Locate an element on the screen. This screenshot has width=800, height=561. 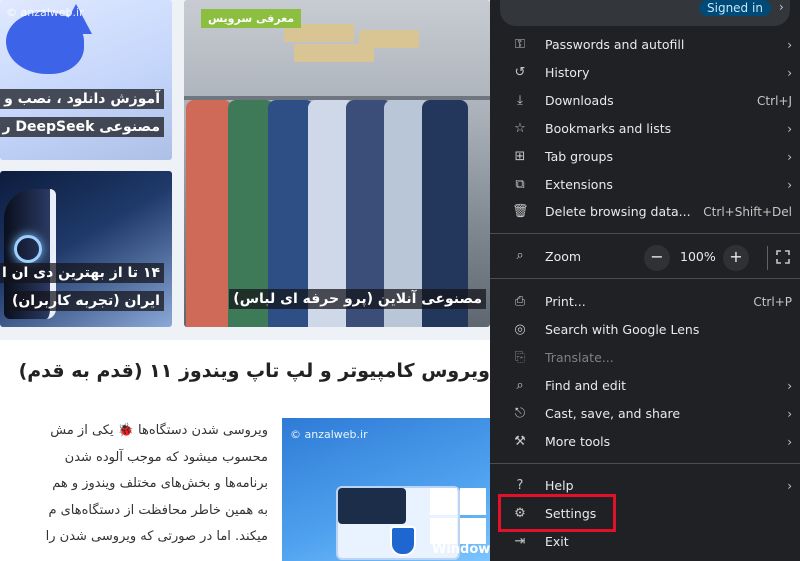
key-icon: ⚿ is located at coordinates (520, 44).